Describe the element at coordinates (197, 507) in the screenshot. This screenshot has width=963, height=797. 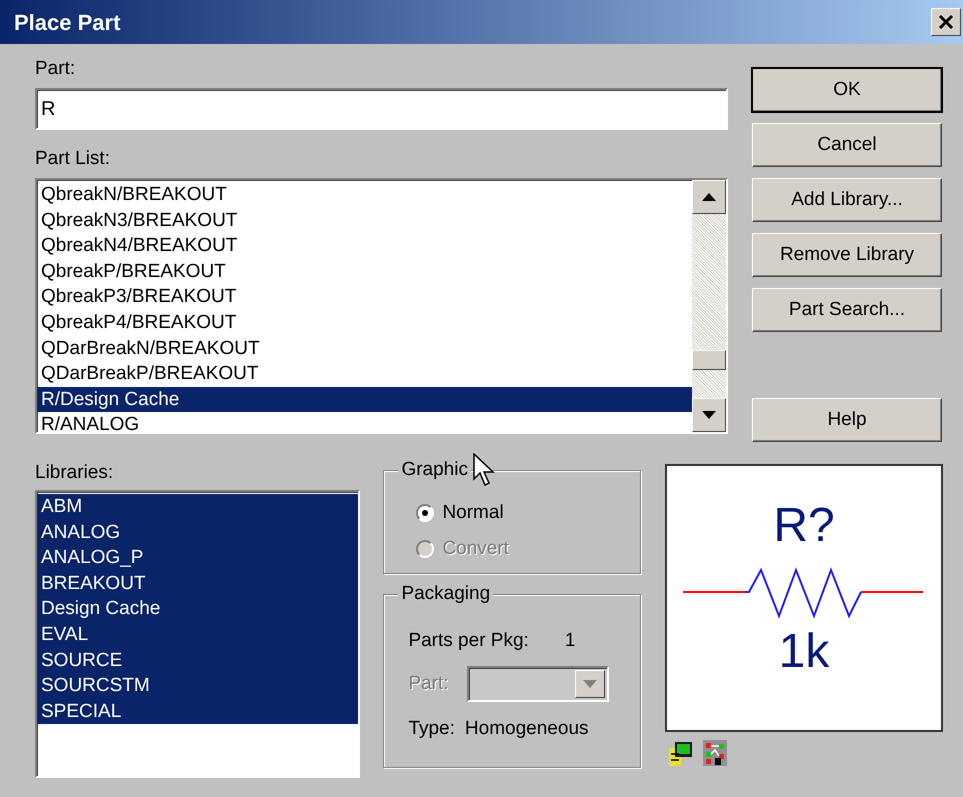
I see `list-item: ABM` at that location.